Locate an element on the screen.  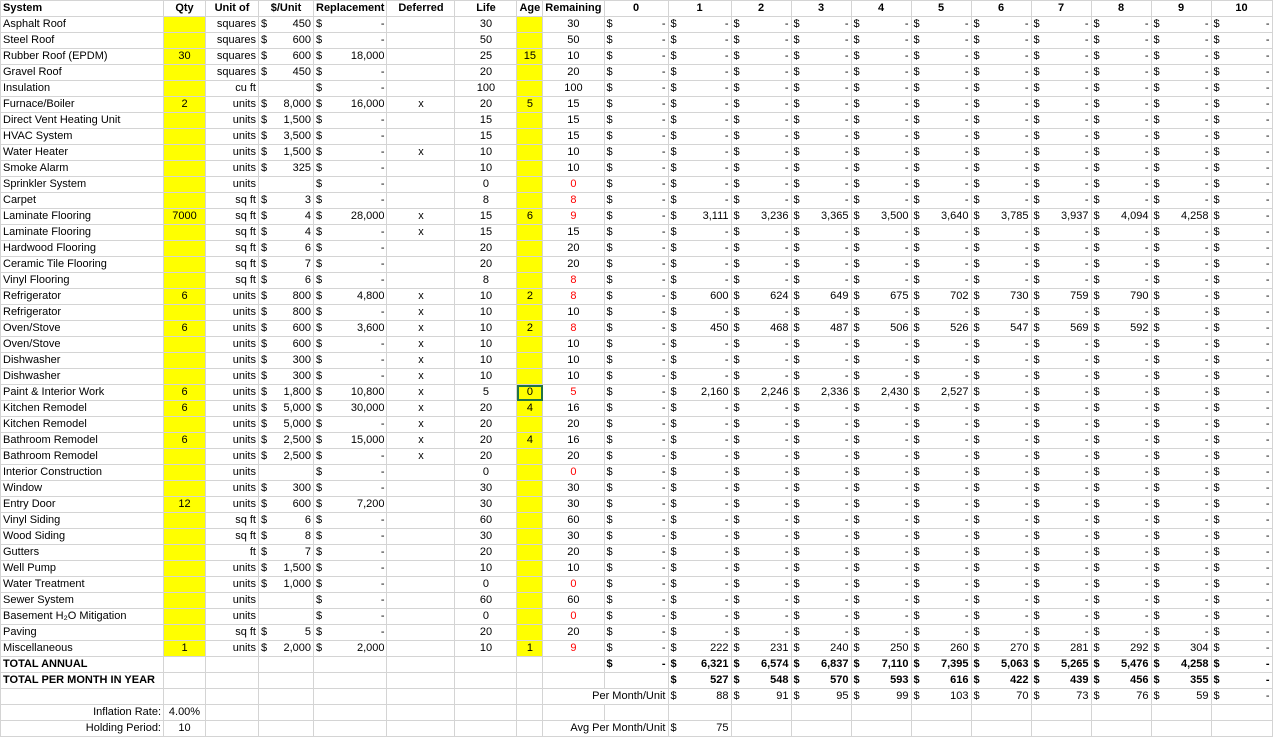
age-cell: 4 is located at coordinates (530, 440).